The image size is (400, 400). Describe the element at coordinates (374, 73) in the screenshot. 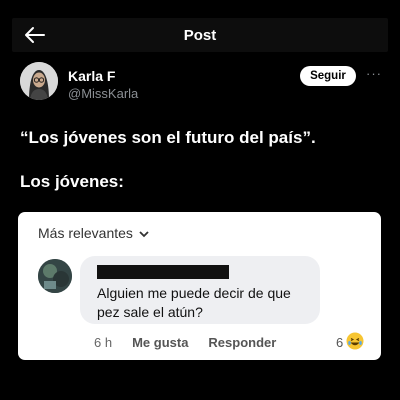

I see `more-options-icon: ···` at that location.